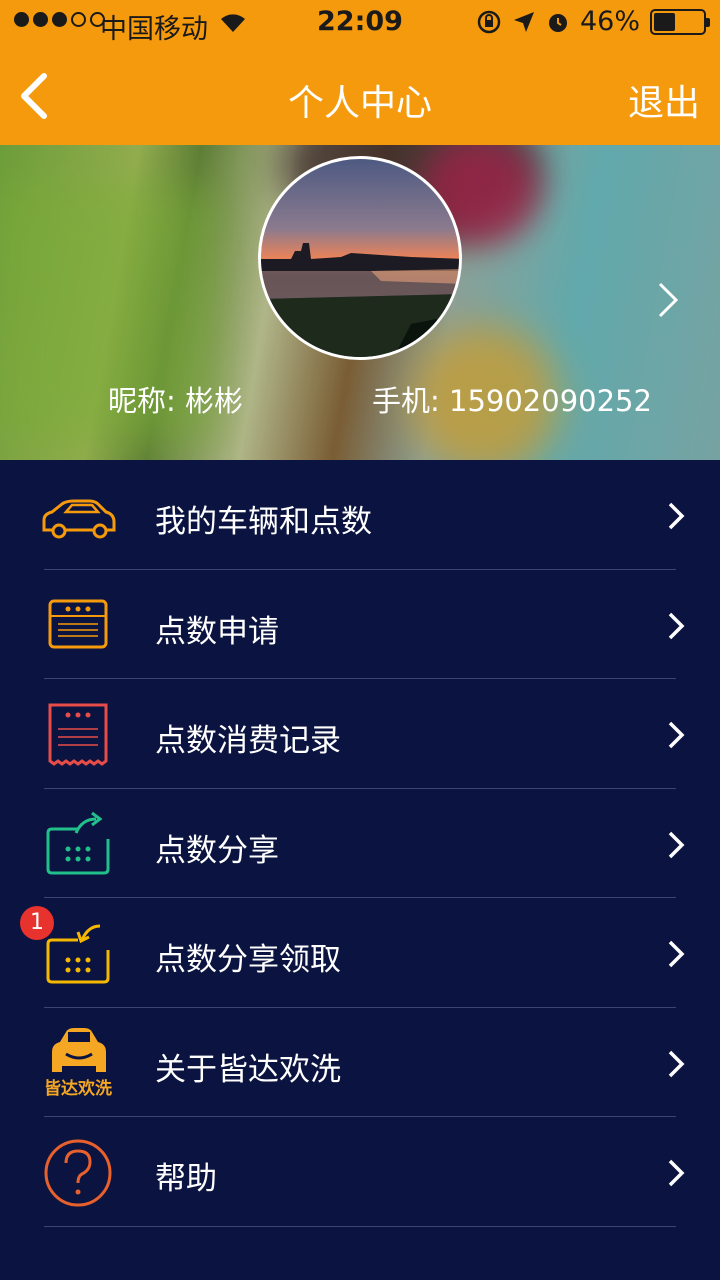 The image size is (720, 1280). I want to click on menu-item-label: 我的车辆和点数, so click(263, 522).